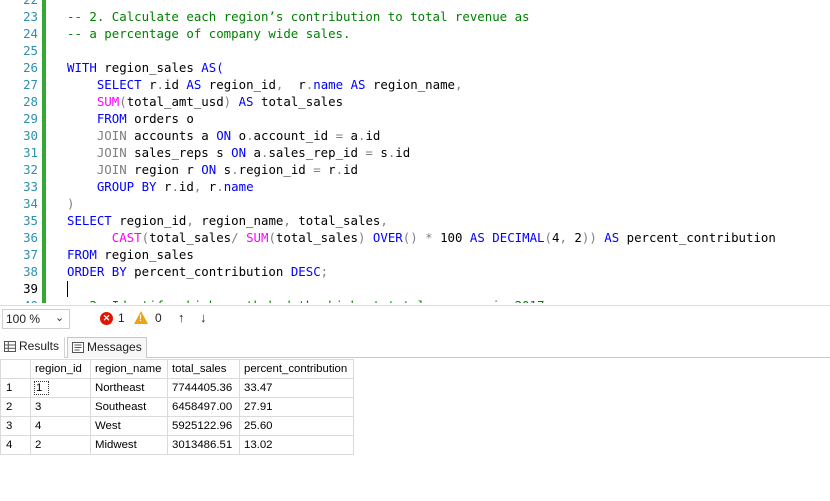  Describe the element at coordinates (15, 426) in the screenshot. I see `row-number: 3` at that location.